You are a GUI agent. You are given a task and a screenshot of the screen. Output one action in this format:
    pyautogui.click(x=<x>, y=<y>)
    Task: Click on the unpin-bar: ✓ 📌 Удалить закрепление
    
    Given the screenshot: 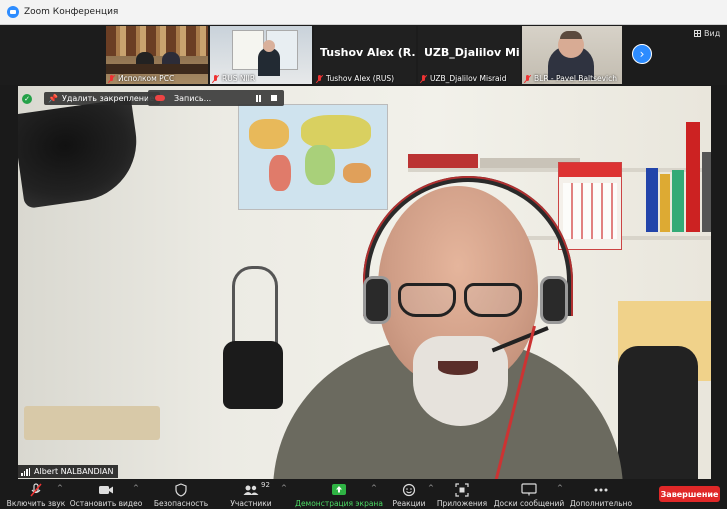 What is the action you would take?
    pyautogui.click(x=91, y=98)
    